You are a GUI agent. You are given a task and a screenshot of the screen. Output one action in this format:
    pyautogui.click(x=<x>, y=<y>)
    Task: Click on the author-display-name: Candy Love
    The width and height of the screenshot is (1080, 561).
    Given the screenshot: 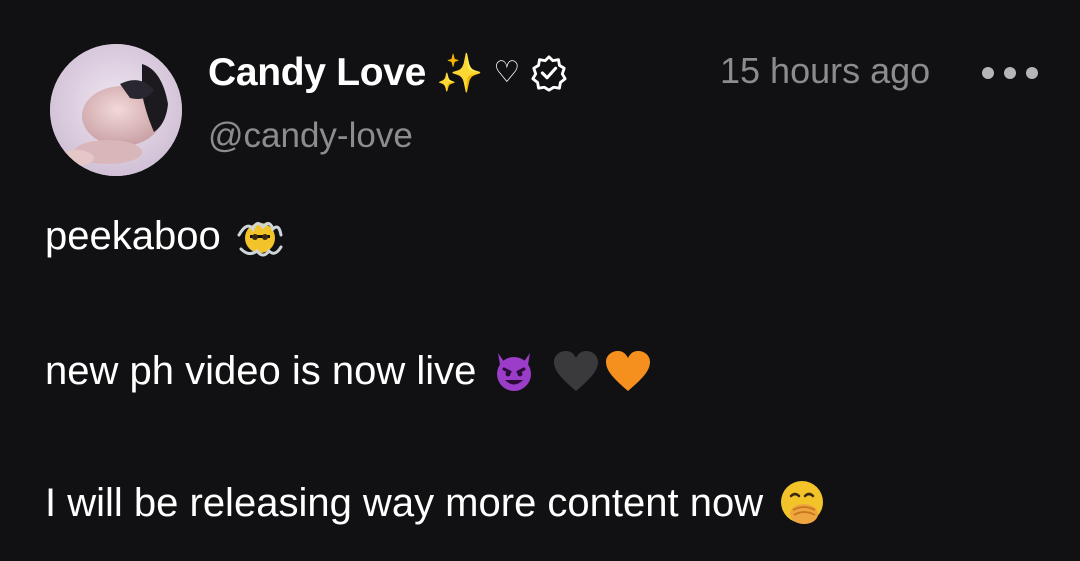 What is the action you would take?
    pyautogui.click(x=317, y=73)
    